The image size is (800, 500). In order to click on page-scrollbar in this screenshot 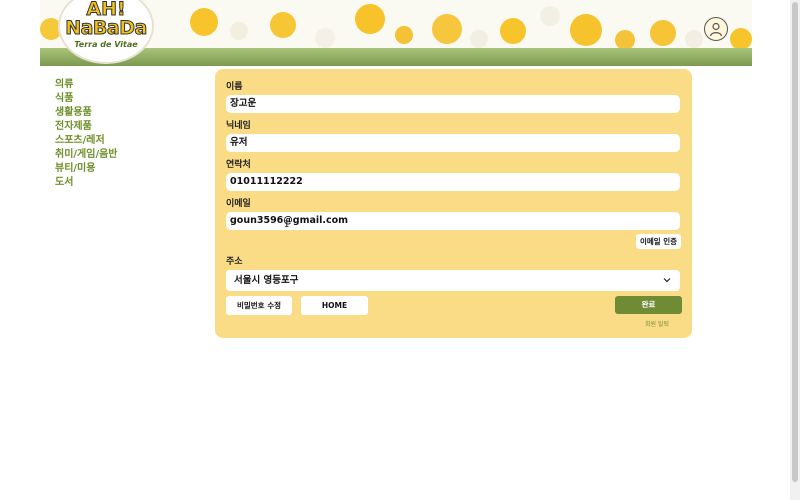, I will do `click(795, 250)`.